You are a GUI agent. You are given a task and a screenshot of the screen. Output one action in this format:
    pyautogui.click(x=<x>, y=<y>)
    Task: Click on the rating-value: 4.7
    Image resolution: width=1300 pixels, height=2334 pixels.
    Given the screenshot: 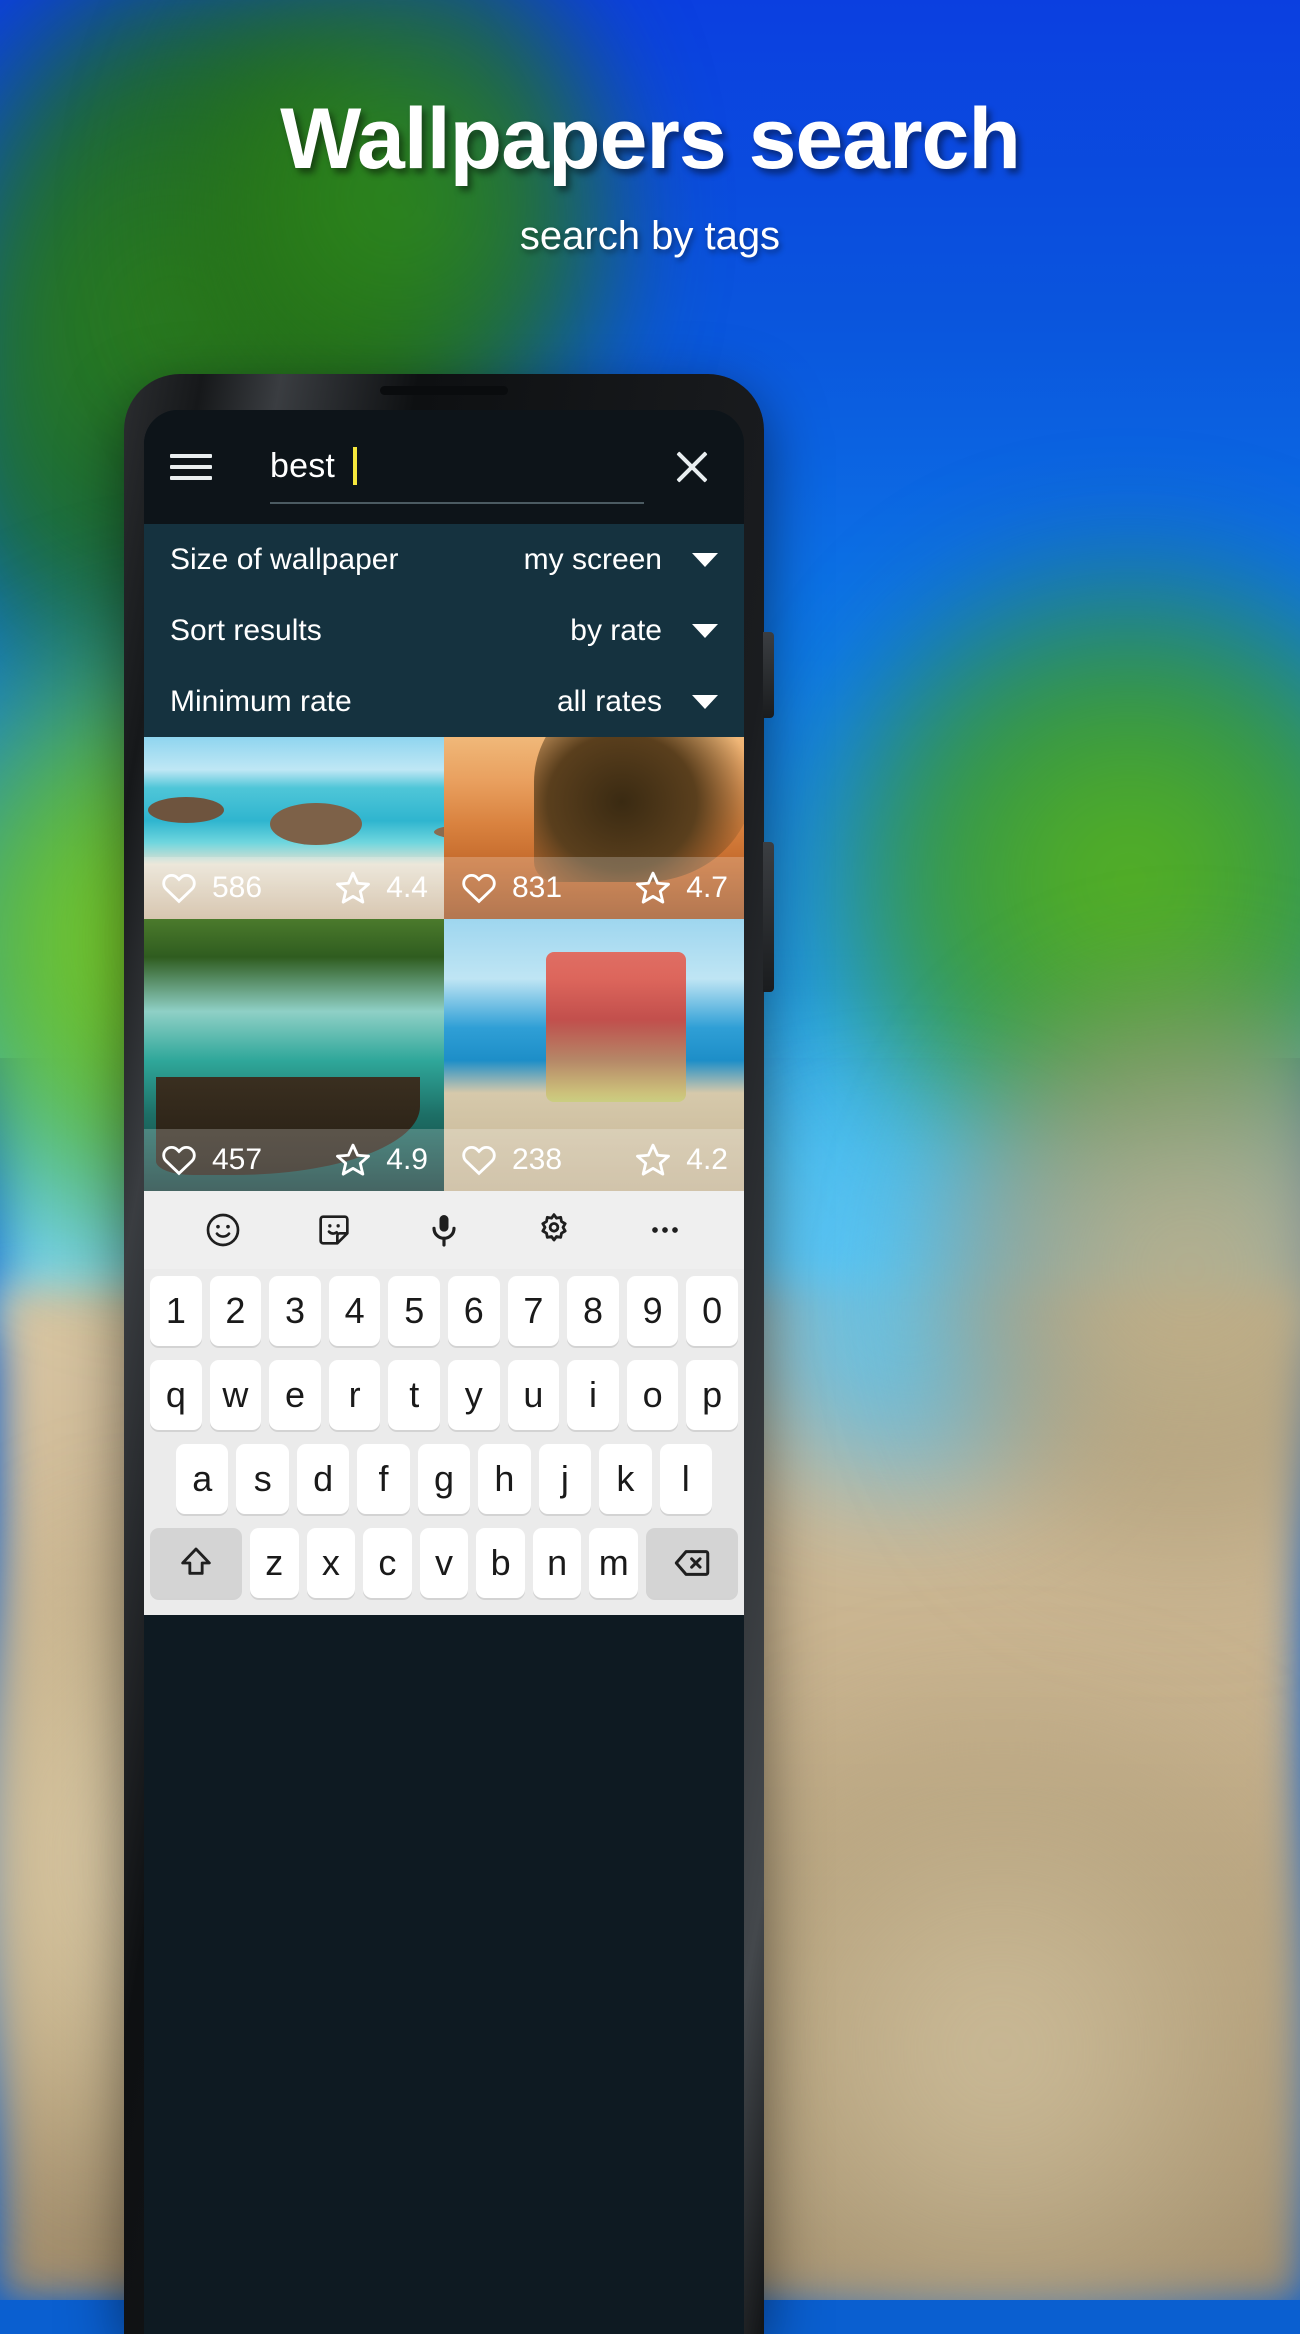 What is the action you would take?
    pyautogui.click(x=707, y=887)
    